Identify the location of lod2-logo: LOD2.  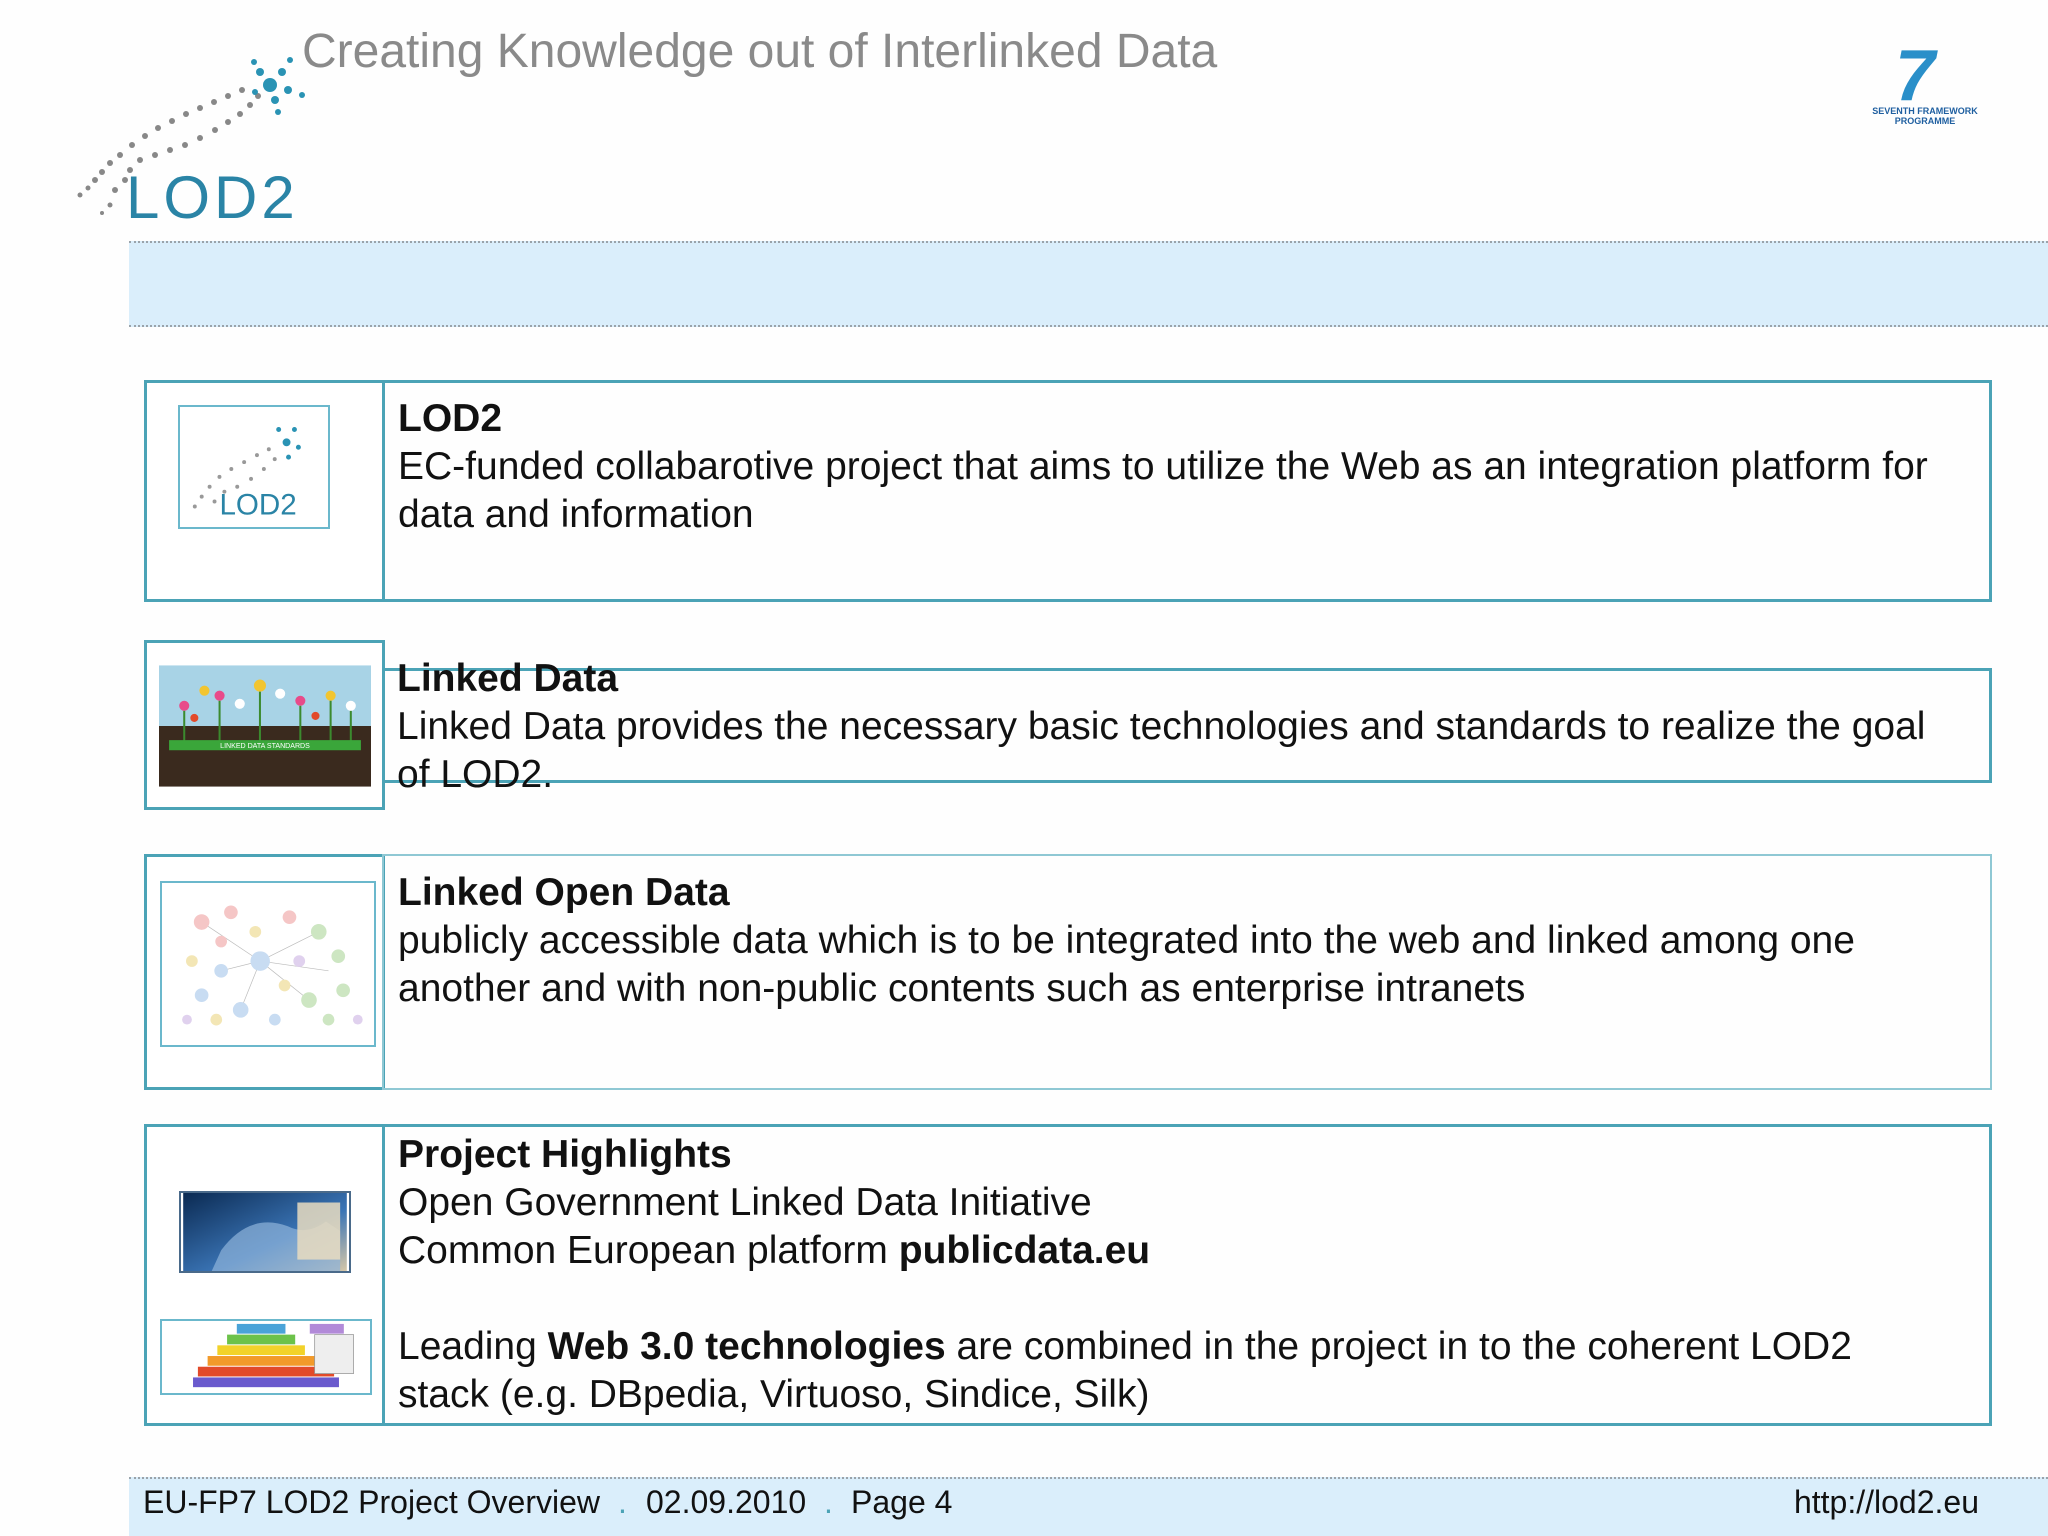
(191, 143).